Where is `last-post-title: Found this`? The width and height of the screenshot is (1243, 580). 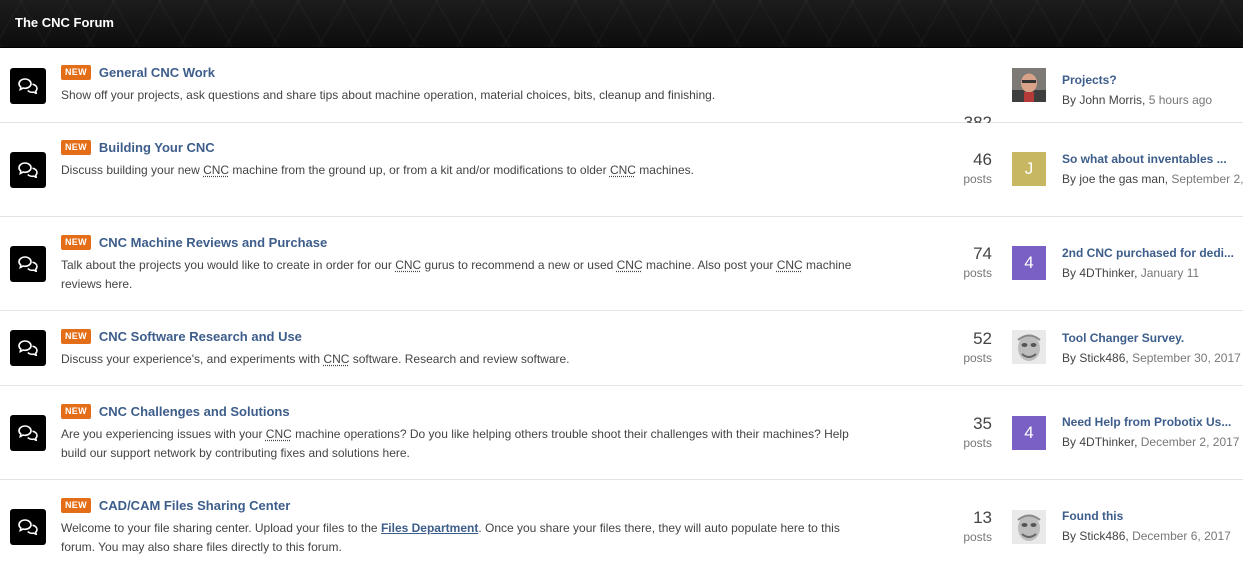
last-post-title: Found this is located at coordinates (1152, 516).